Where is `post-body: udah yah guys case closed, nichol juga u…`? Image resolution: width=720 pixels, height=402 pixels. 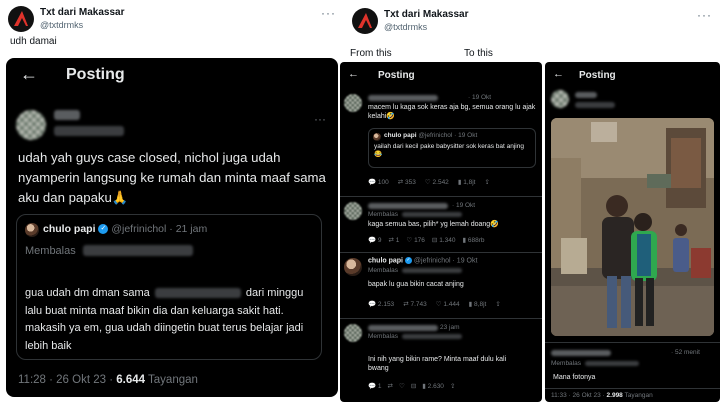
post-body: udah yah guys case closed, nichol juga u… is located at coordinates (172, 177).